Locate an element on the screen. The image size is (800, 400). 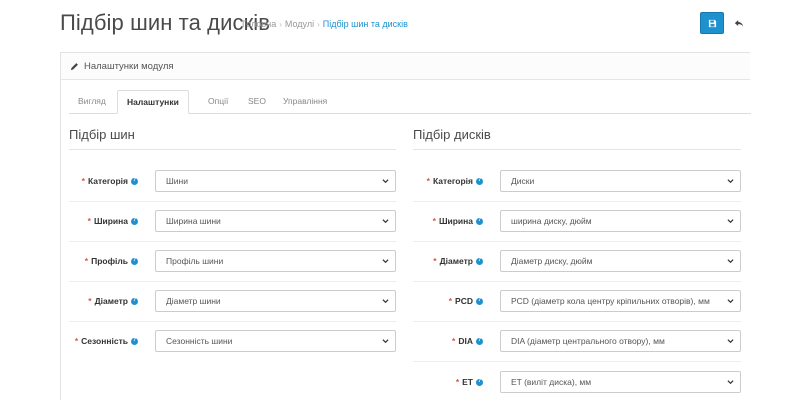
select-value: Діаметр диску, дюйм is located at coordinates (552, 261).